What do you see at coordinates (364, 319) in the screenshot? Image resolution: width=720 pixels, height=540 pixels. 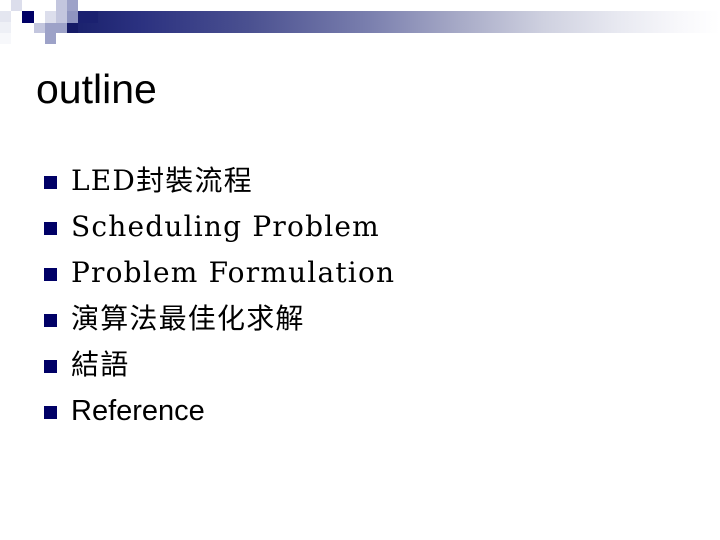 I see `list-item: 演算法最佳化求解` at bounding box center [364, 319].